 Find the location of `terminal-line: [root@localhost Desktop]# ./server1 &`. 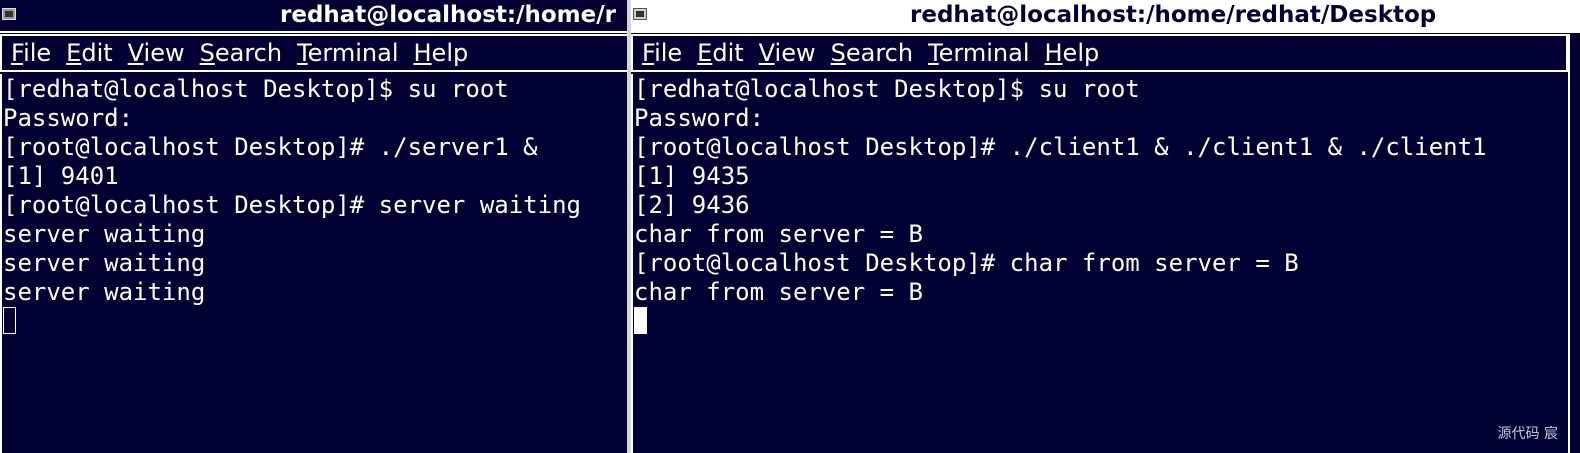

terminal-line: [root@localhost Desktop]# ./server1 & is located at coordinates (270, 147).